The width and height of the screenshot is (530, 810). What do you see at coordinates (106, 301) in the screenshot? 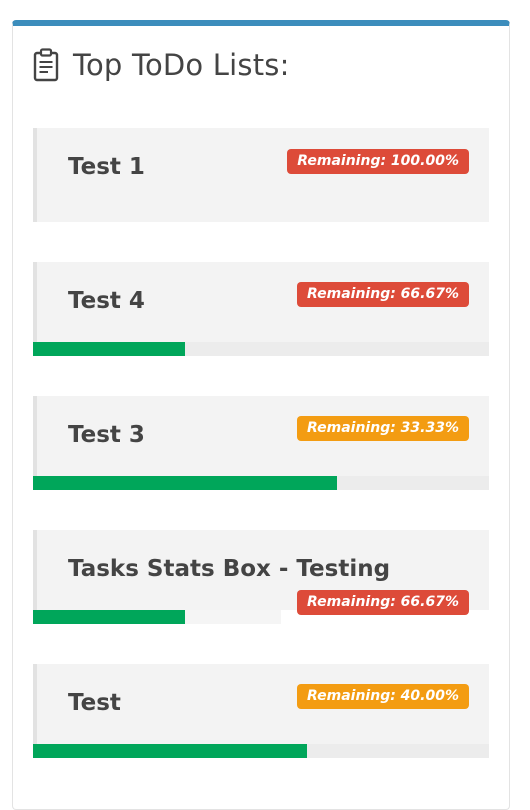
I see `todo-name: Test 4` at bounding box center [106, 301].